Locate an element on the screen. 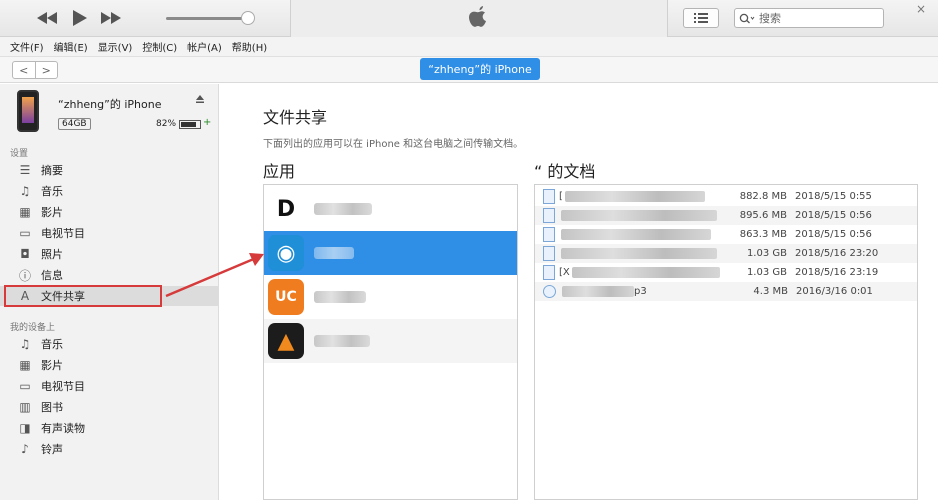  film-icon: ▦ is located at coordinates (25, 365).